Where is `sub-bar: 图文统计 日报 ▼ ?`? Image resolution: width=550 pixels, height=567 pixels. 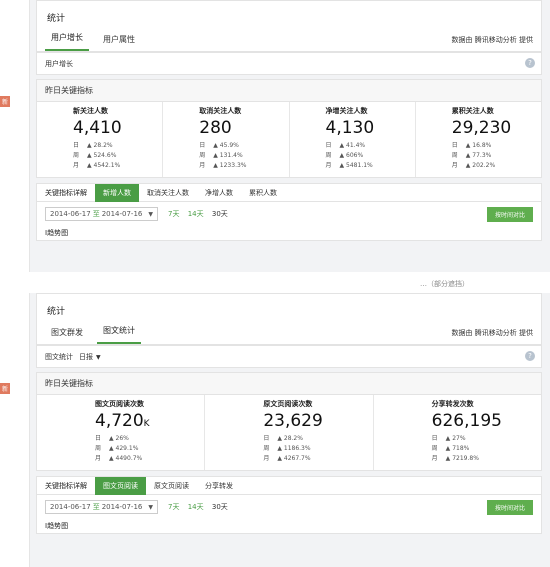 sub-bar: 图文统计 日报 ▼ ? is located at coordinates (289, 357).